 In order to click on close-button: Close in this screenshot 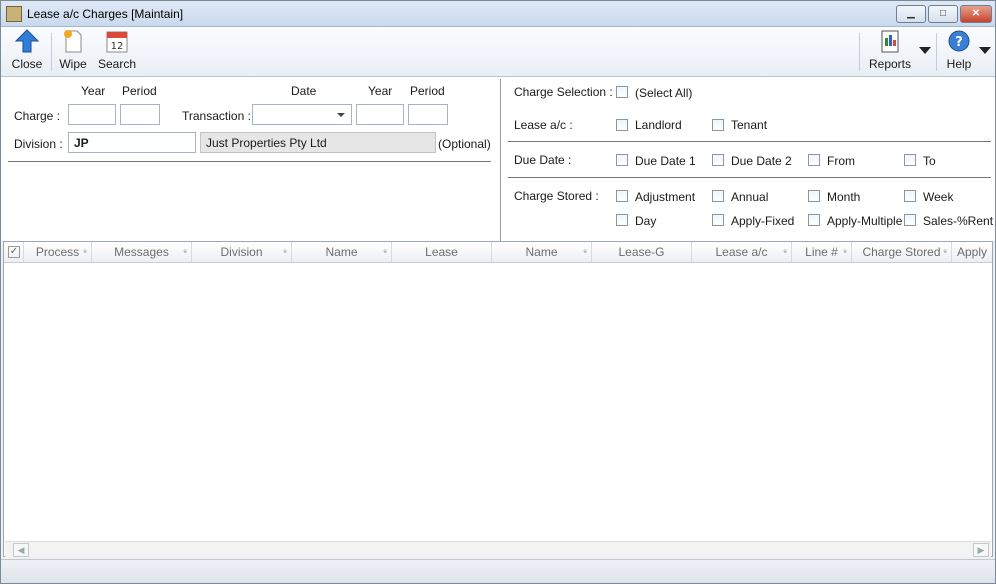, I will do `click(27, 52)`.